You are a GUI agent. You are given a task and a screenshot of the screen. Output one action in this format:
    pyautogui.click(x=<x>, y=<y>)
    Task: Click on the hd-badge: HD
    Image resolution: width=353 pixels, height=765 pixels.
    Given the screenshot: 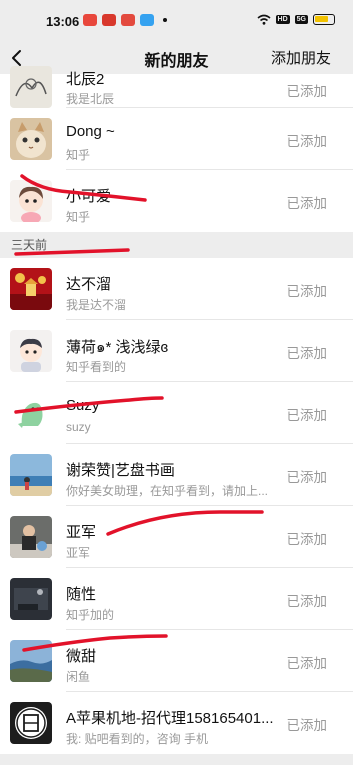 What is the action you would take?
    pyautogui.click(x=282, y=19)
    